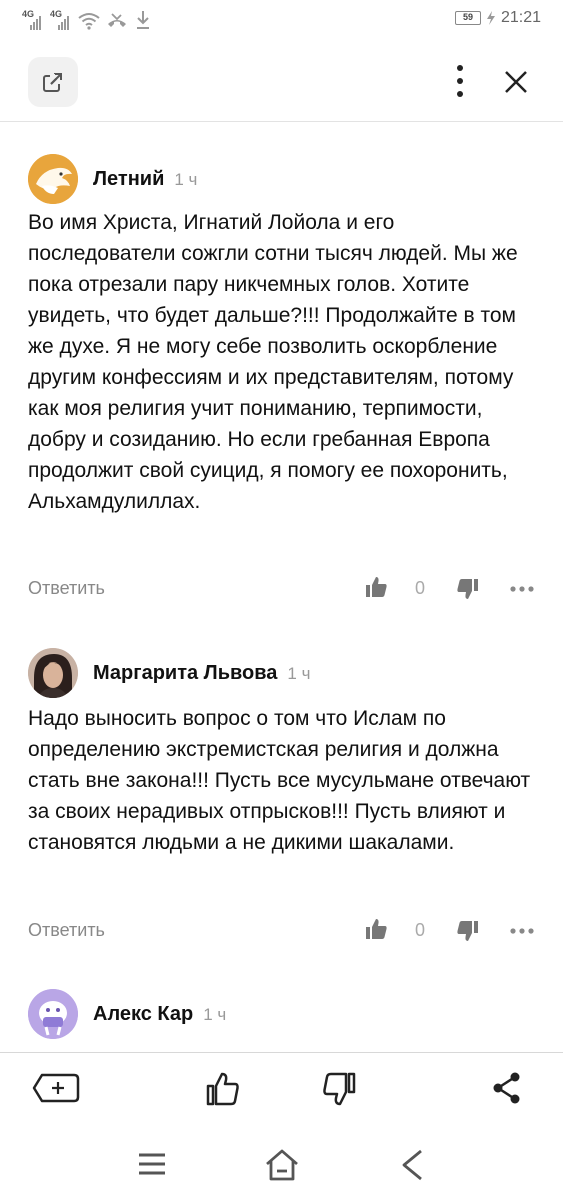 Image resolution: width=563 pixels, height=1200 pixels. Describe the element at coordinates (490, 18) in the screenshot. I see `charging-icon` at that location.